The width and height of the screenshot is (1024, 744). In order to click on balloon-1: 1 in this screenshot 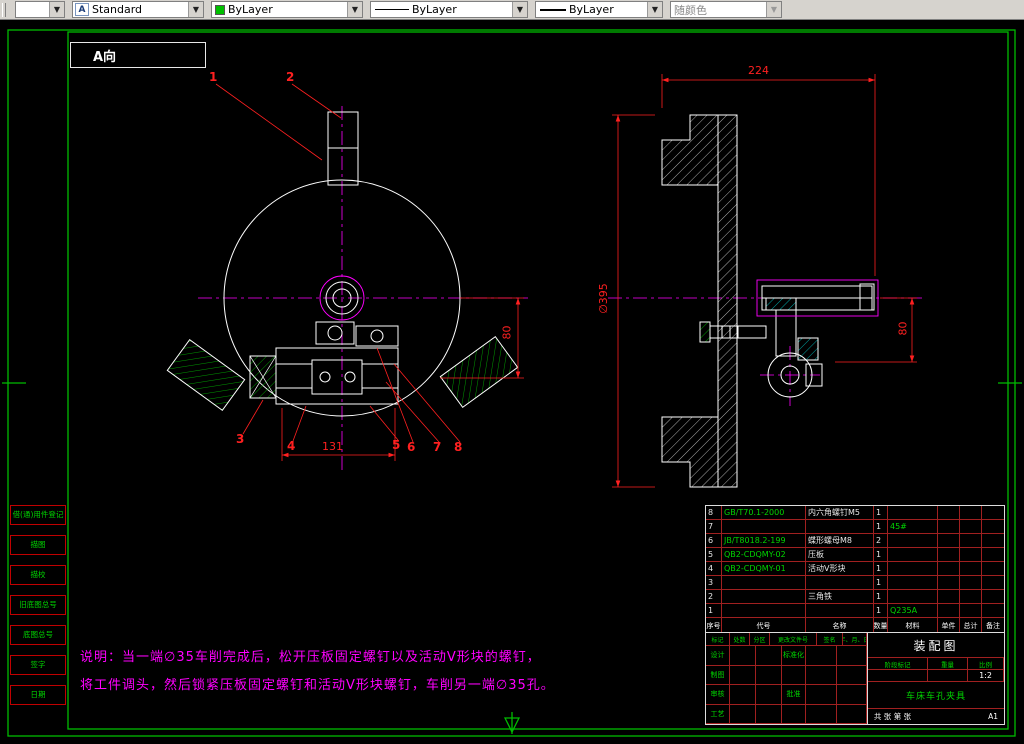, I will do `click(213, 77)`.